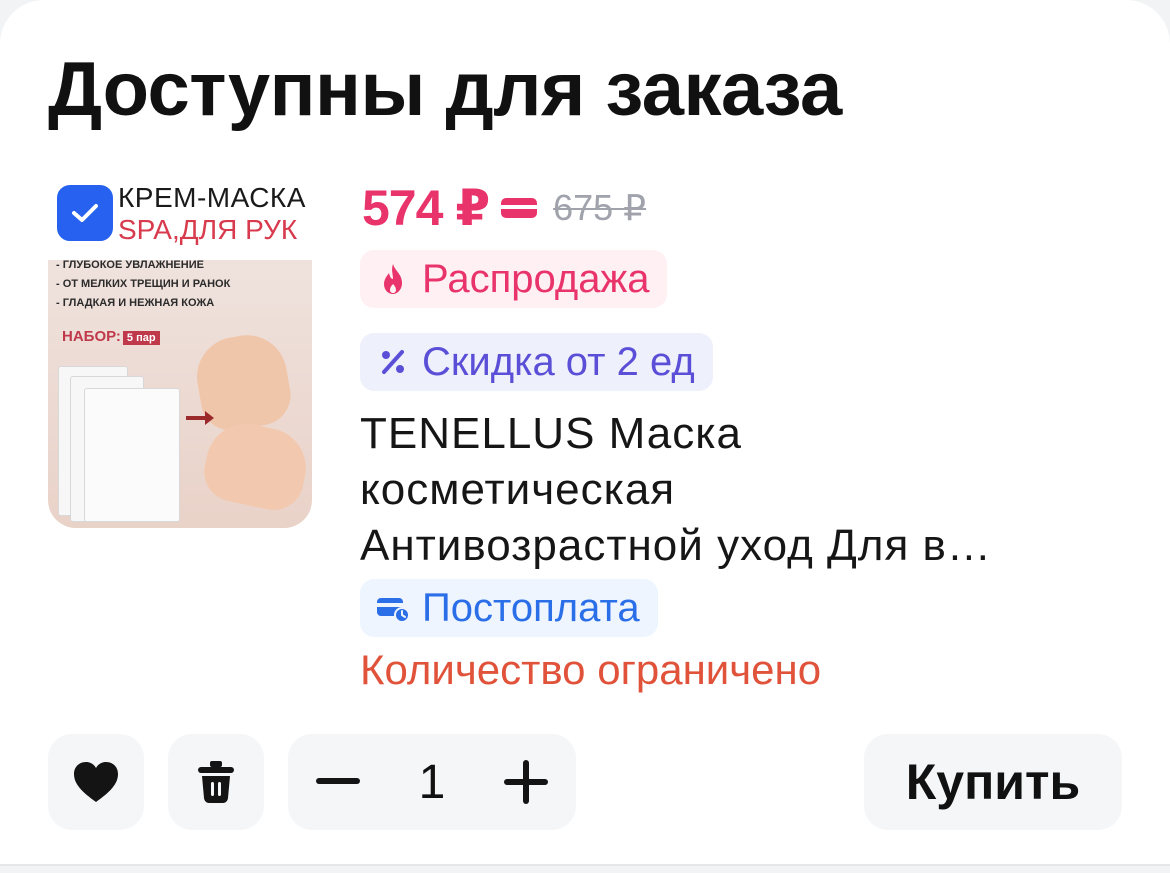  Describe the element at coordinates (445, 89) in the screenshot. I see `section-title: Доступны для заказа` at that location.